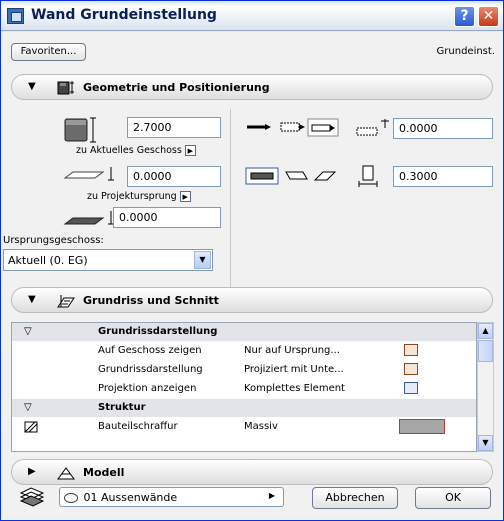 This screenshot has width=504, height=521. I want to click on scroll-down-icon: ▼, so click(485, 443).